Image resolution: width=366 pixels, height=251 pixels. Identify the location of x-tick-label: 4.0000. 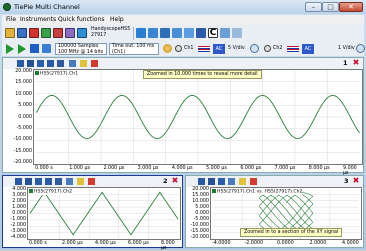
(350, 243).